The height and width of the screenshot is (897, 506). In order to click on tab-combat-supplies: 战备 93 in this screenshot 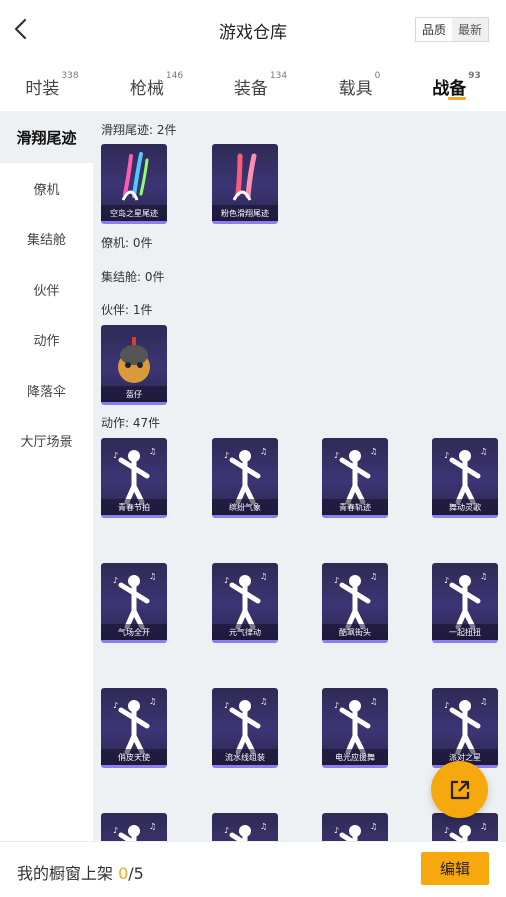, I will do `click(456, 85)`.